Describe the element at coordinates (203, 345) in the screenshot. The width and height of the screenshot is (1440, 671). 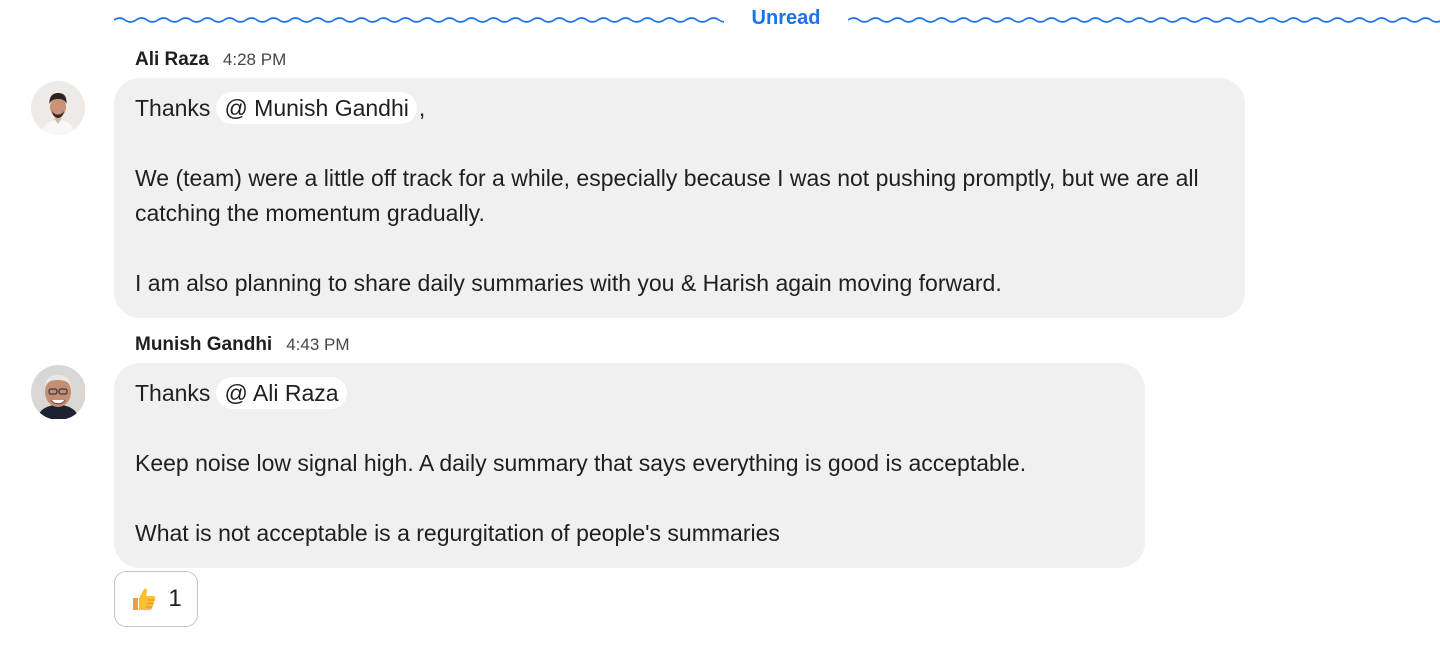
I see `sender-name: Munish Gandhi` at that location.